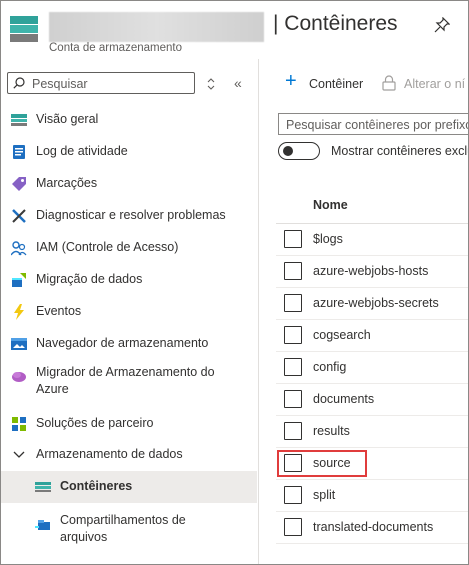 The image size is (469, 565). Describe the element at coordinates (435, 84) in the screenshot. I see `change-access-level-label: Alterar o ní` at that location.